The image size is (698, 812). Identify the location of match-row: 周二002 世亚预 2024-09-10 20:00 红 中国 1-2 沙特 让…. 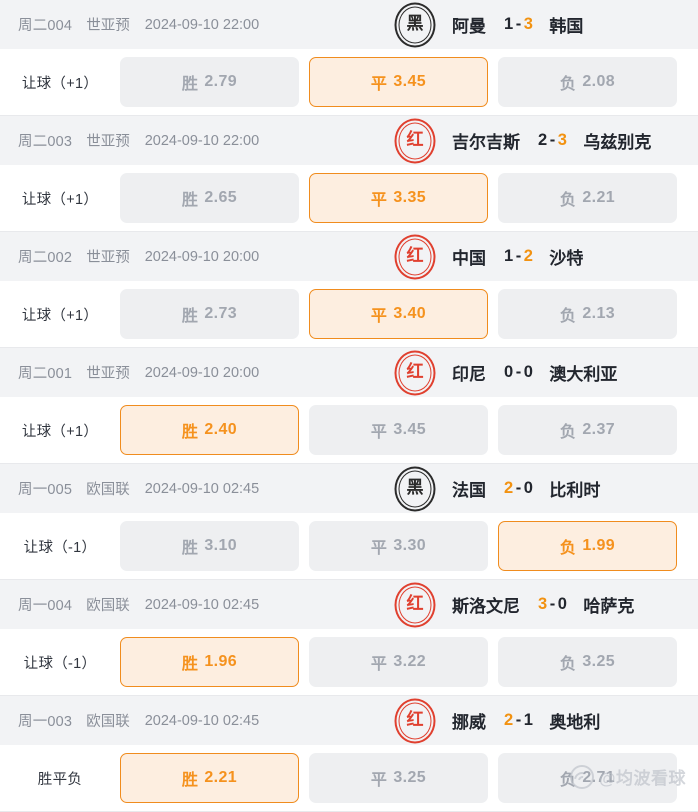
(349, 290).